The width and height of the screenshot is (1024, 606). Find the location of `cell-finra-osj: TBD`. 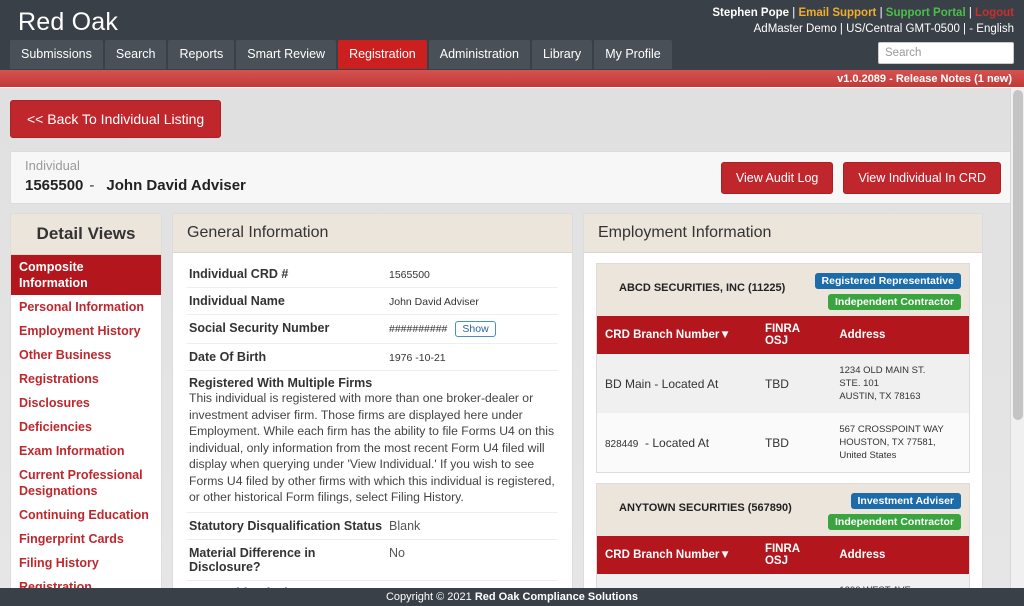

cell-finra-osj: TBD is located at coordinates (794, 581).